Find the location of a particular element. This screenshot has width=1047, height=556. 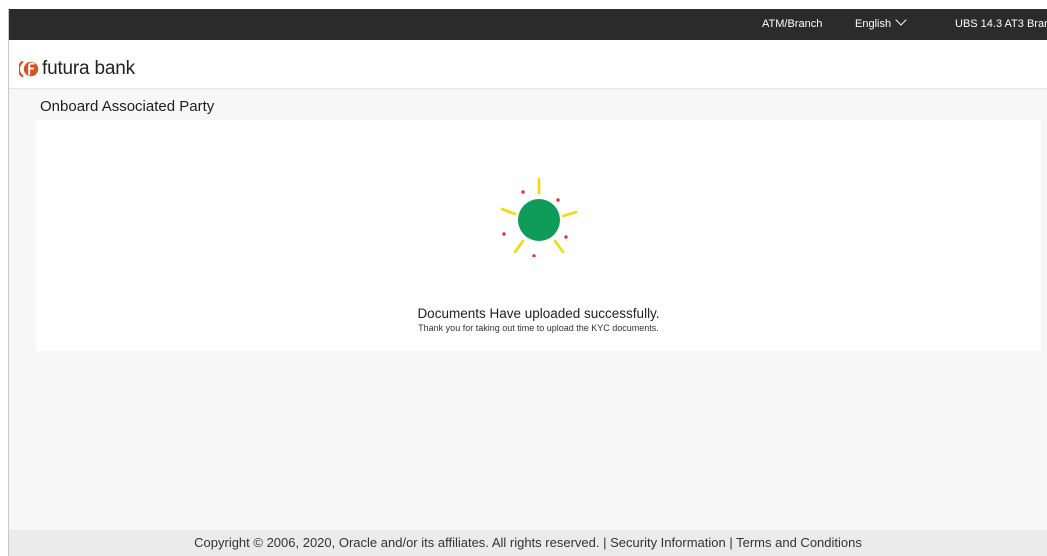

language-selector: English is located at coordinates (881, 24).